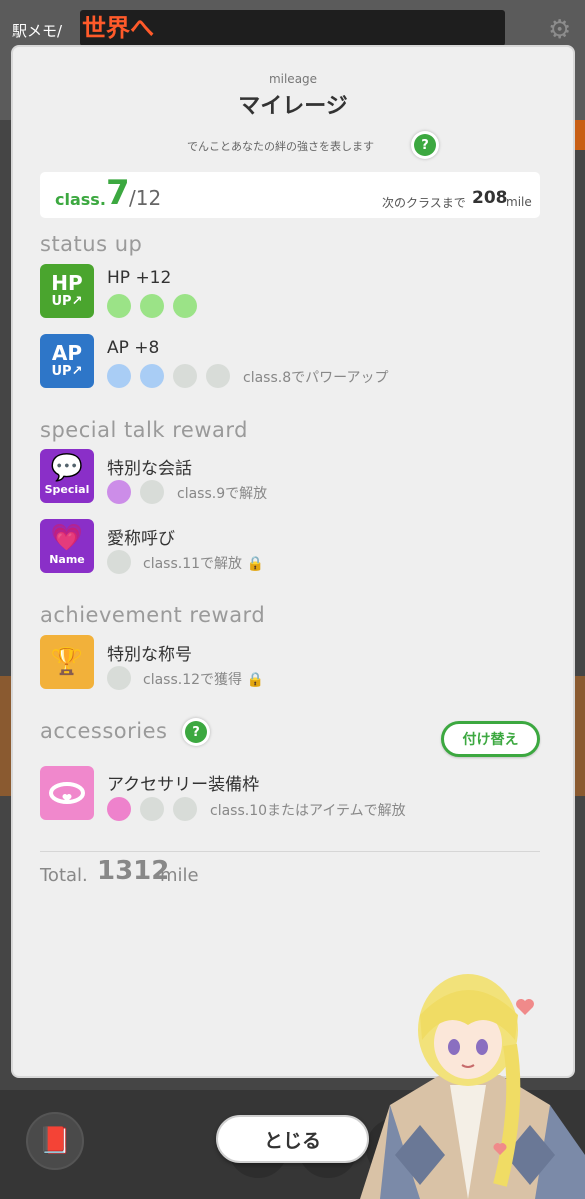  What do you see at coordinates (490, 198) in the screenshot?
I see `next-class-value: 208` at bounding box center [490, 198].